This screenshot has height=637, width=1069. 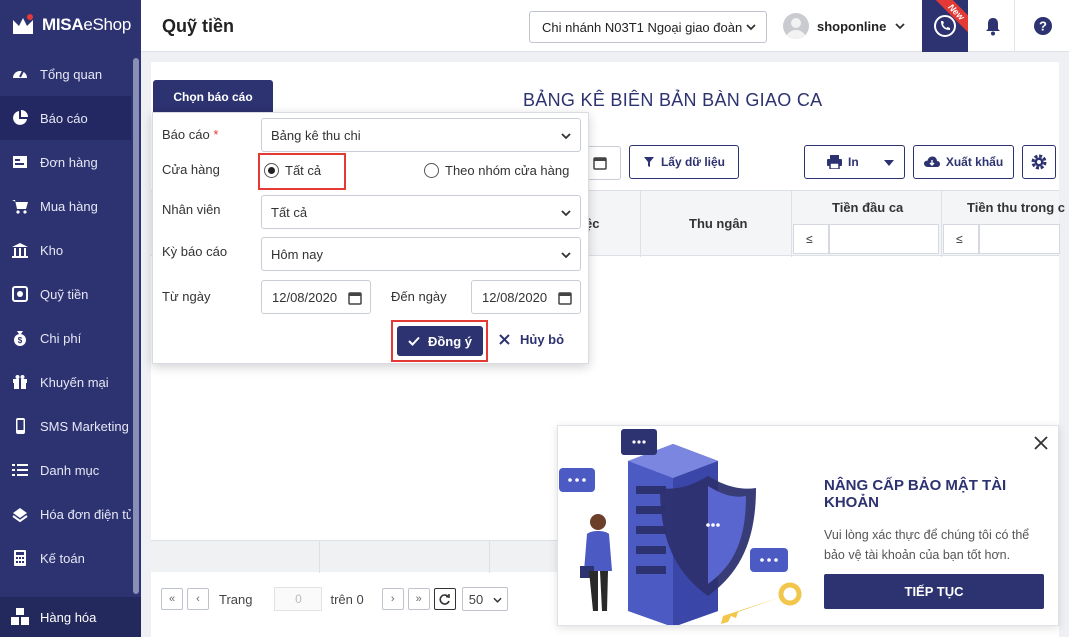 What do you see at coordinates (421, 212) in the screenshot?
I see `employee-select: Tất cả` at bounding box center [421, 212].